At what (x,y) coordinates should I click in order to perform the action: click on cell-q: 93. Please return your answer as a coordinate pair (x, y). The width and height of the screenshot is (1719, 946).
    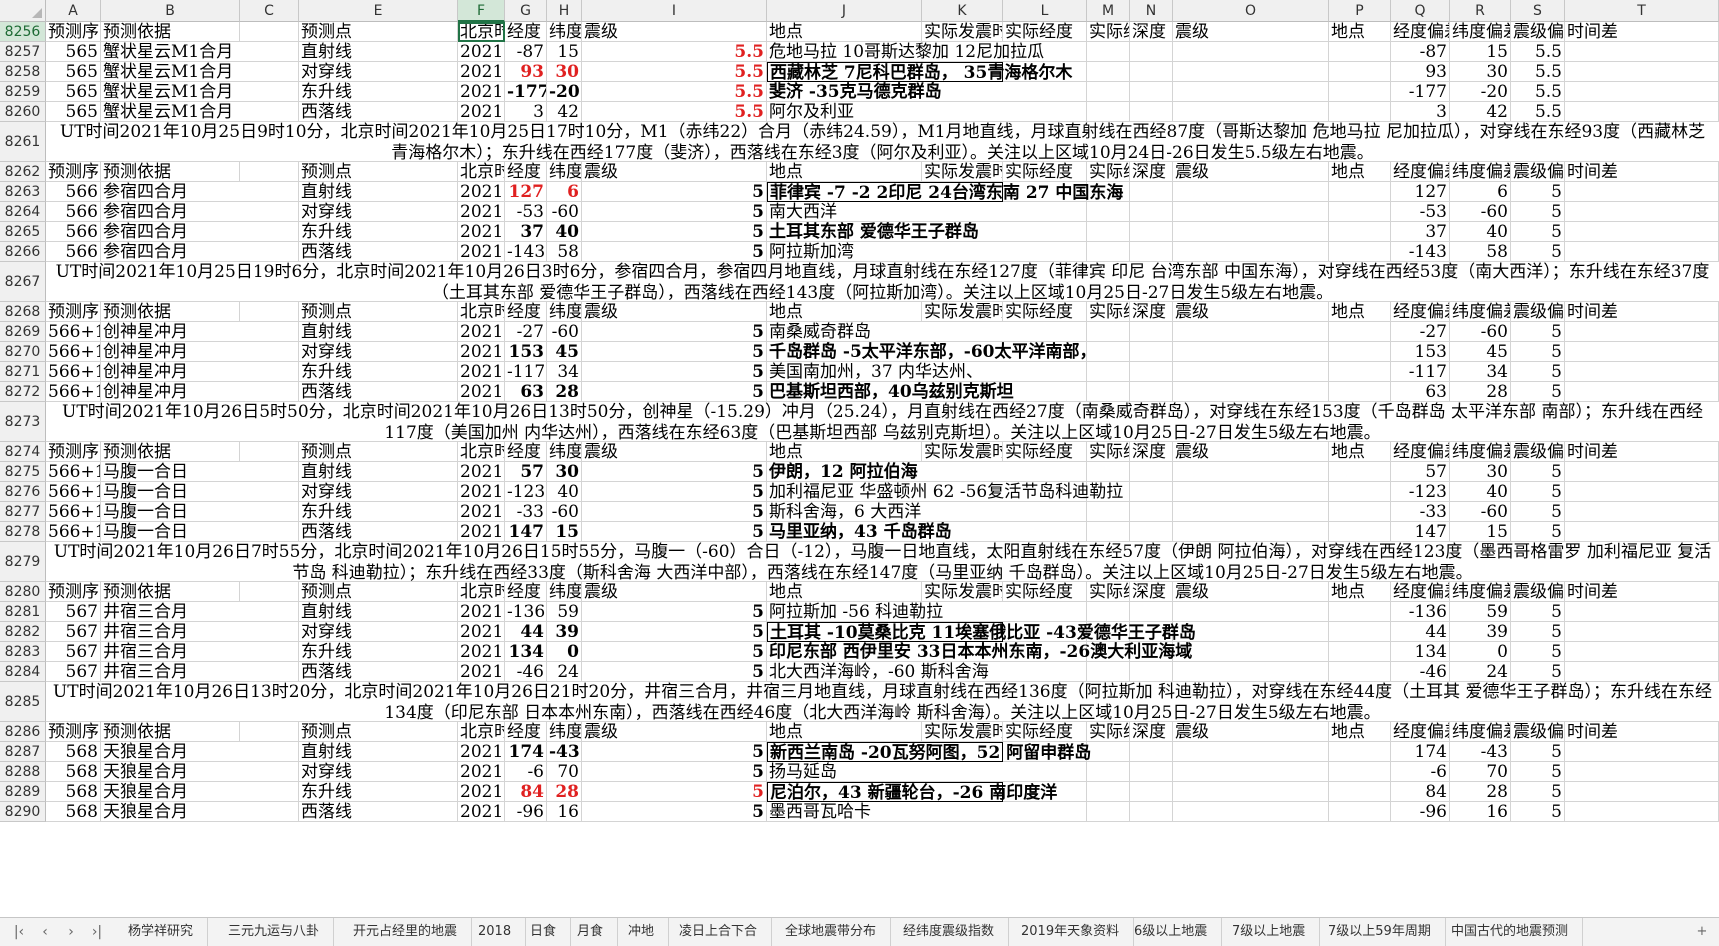
    Looking at the image, I should click on (1420, 72).